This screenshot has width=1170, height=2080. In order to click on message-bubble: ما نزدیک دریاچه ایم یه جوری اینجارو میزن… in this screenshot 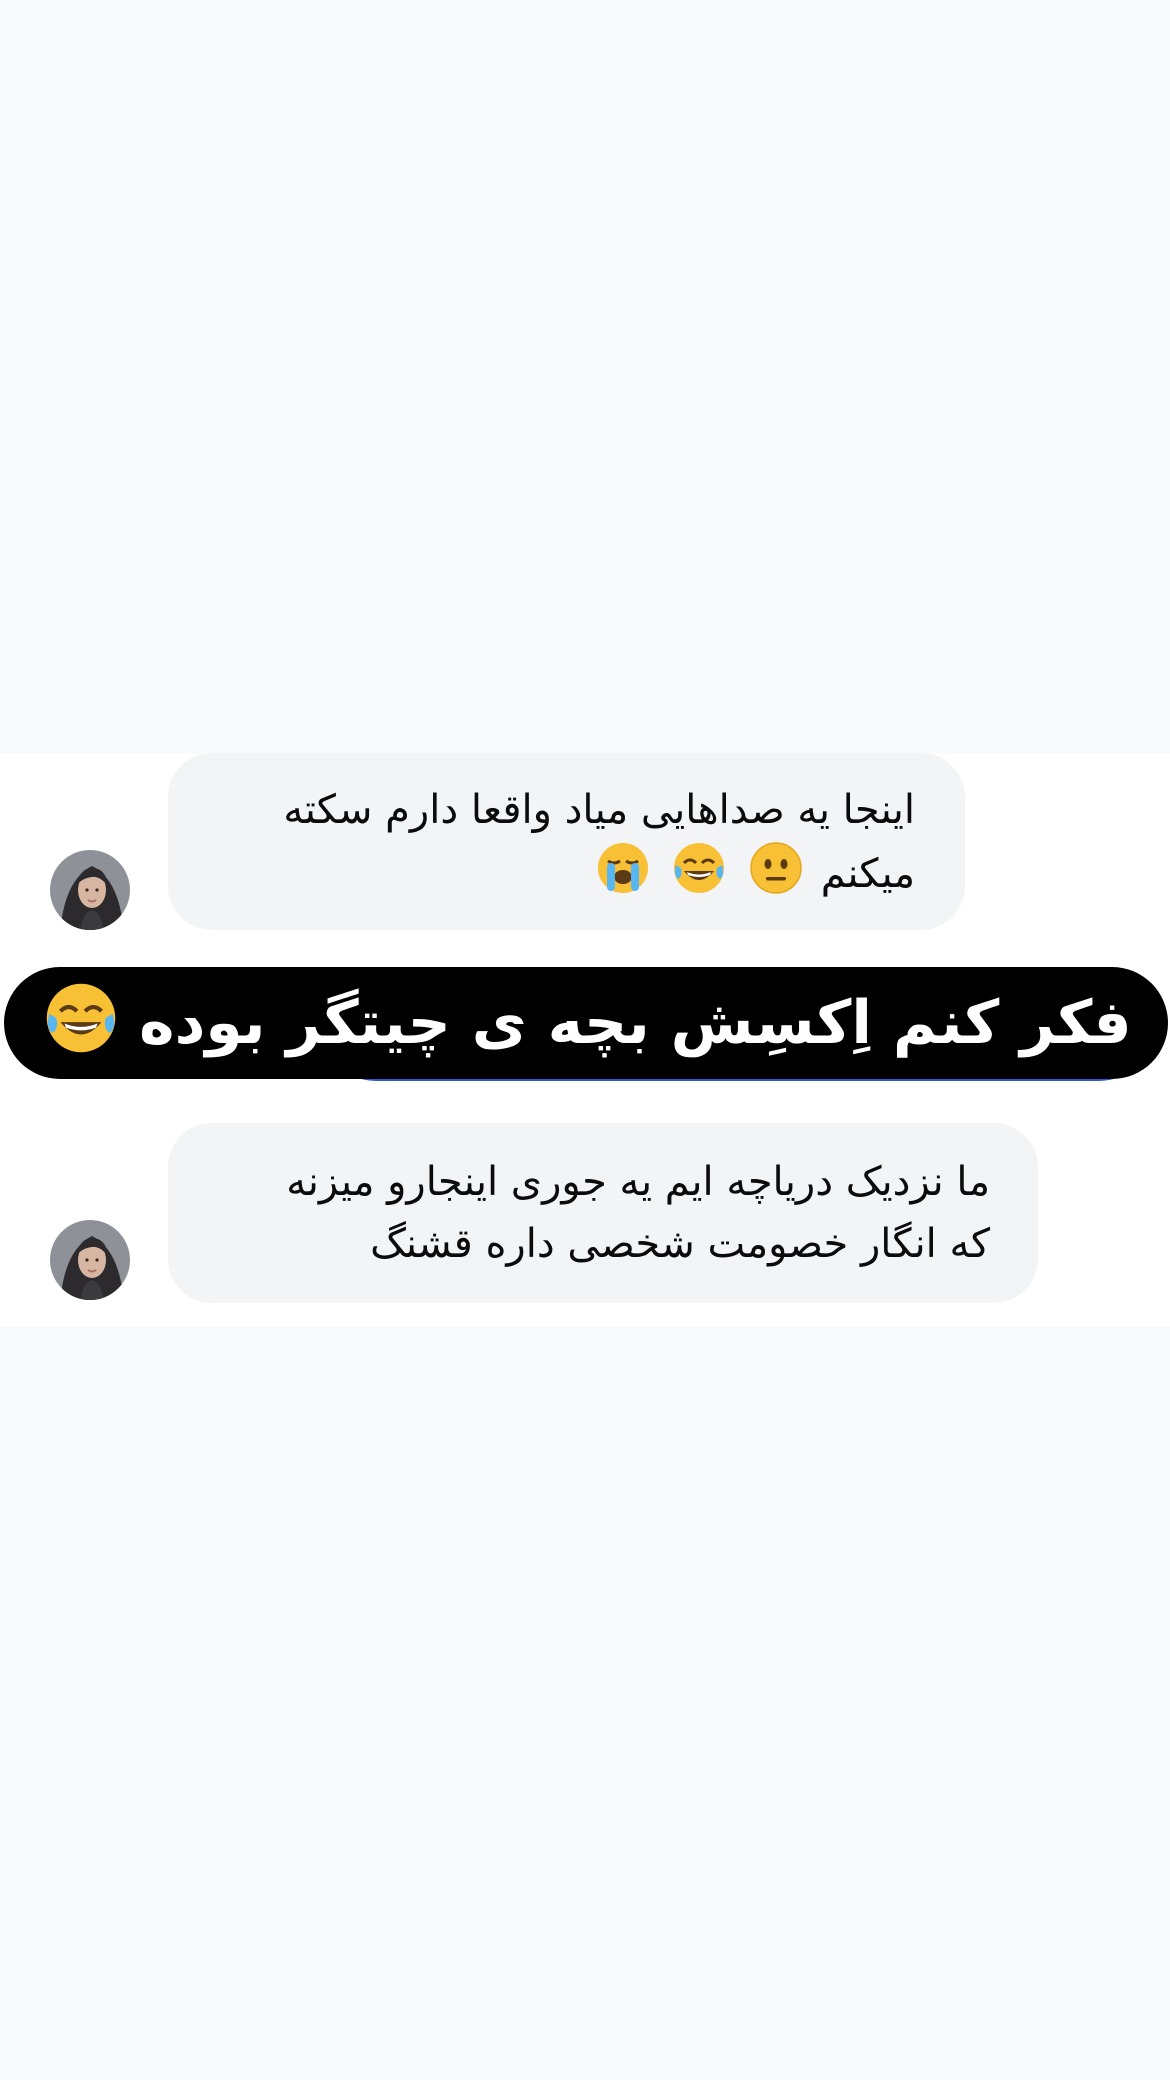, I will do `click(603, 1213)`.